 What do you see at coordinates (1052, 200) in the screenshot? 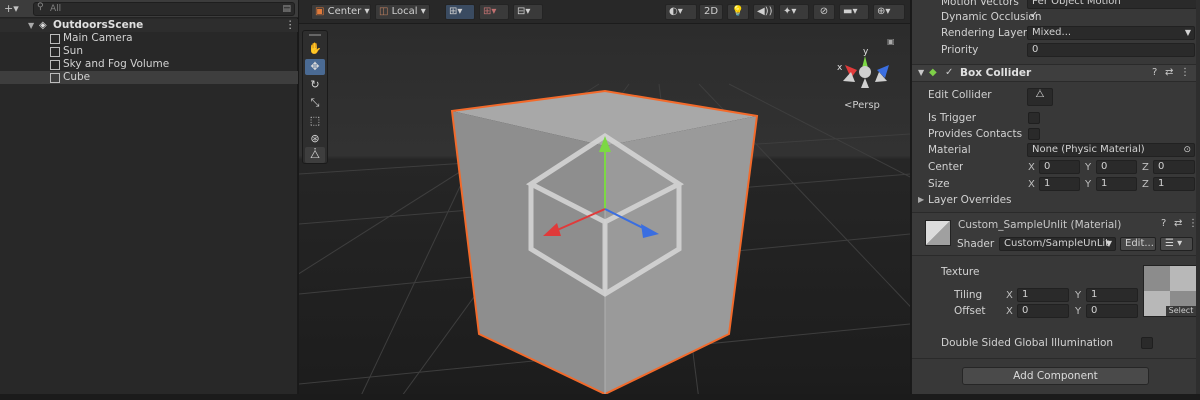
I see `layer-overrides-row: ▶ Layer Overrides` at bounding box center [1052, 200].